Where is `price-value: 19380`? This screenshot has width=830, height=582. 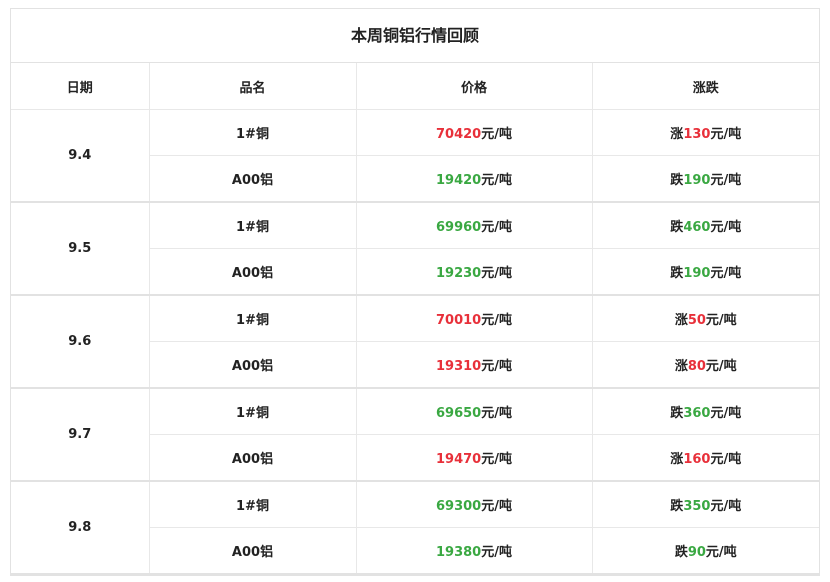
price-value: 19380 is located at coordinates (459, 552).